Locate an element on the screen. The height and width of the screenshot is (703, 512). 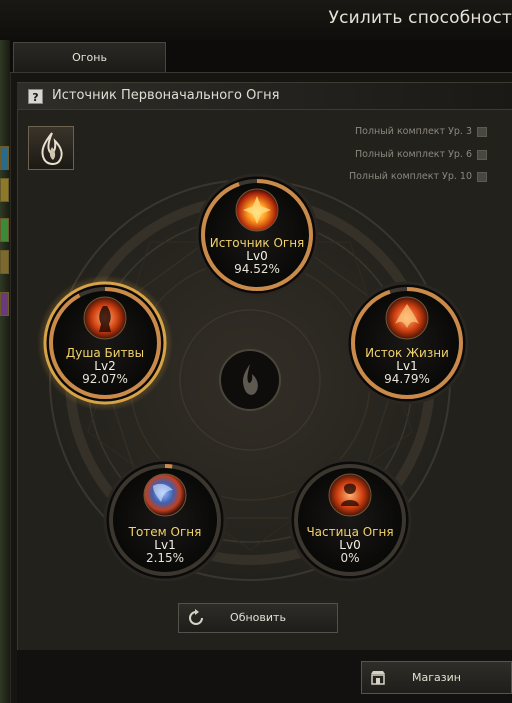
refresh-button: Обновить is located at coordinates (258, 618).